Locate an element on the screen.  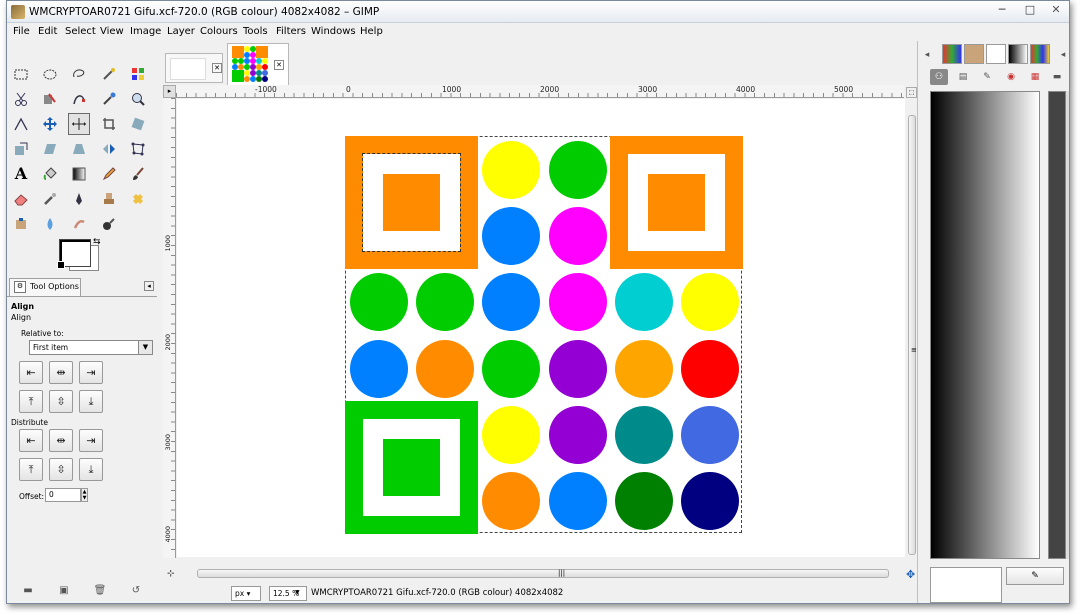
blend-icon is located at coordinates (79, 174).